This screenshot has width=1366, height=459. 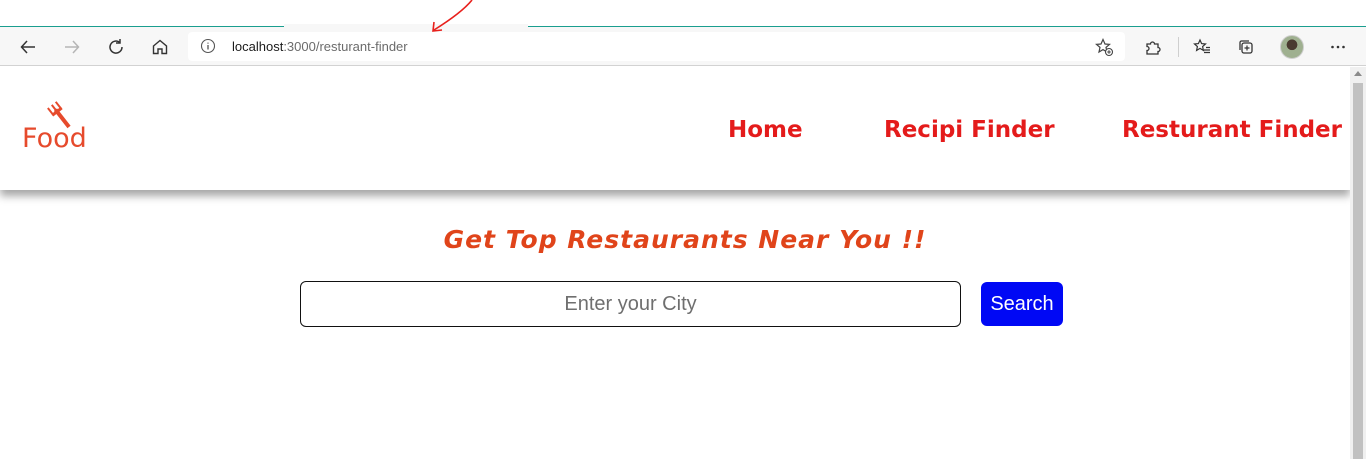 I want to click on info-icon, so click(x=208, y=46).